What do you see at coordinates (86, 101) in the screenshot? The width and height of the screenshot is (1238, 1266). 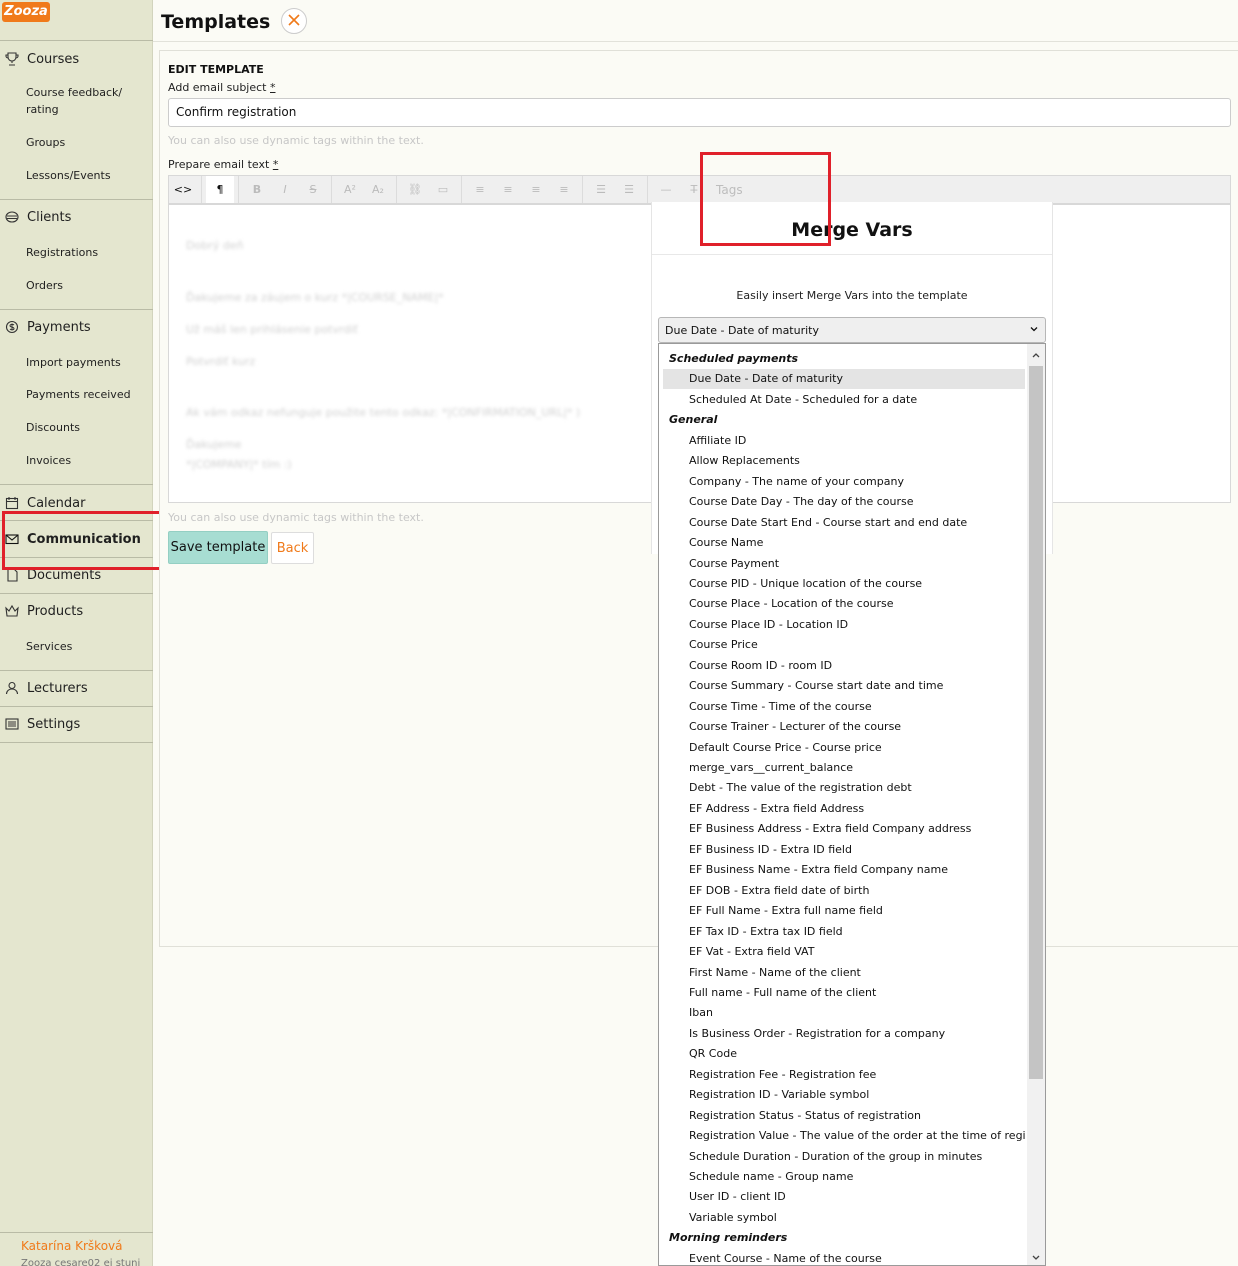 I see `sidebar-item-course-feedback: Course feedback/ rating` at bounding box center [86, 101].